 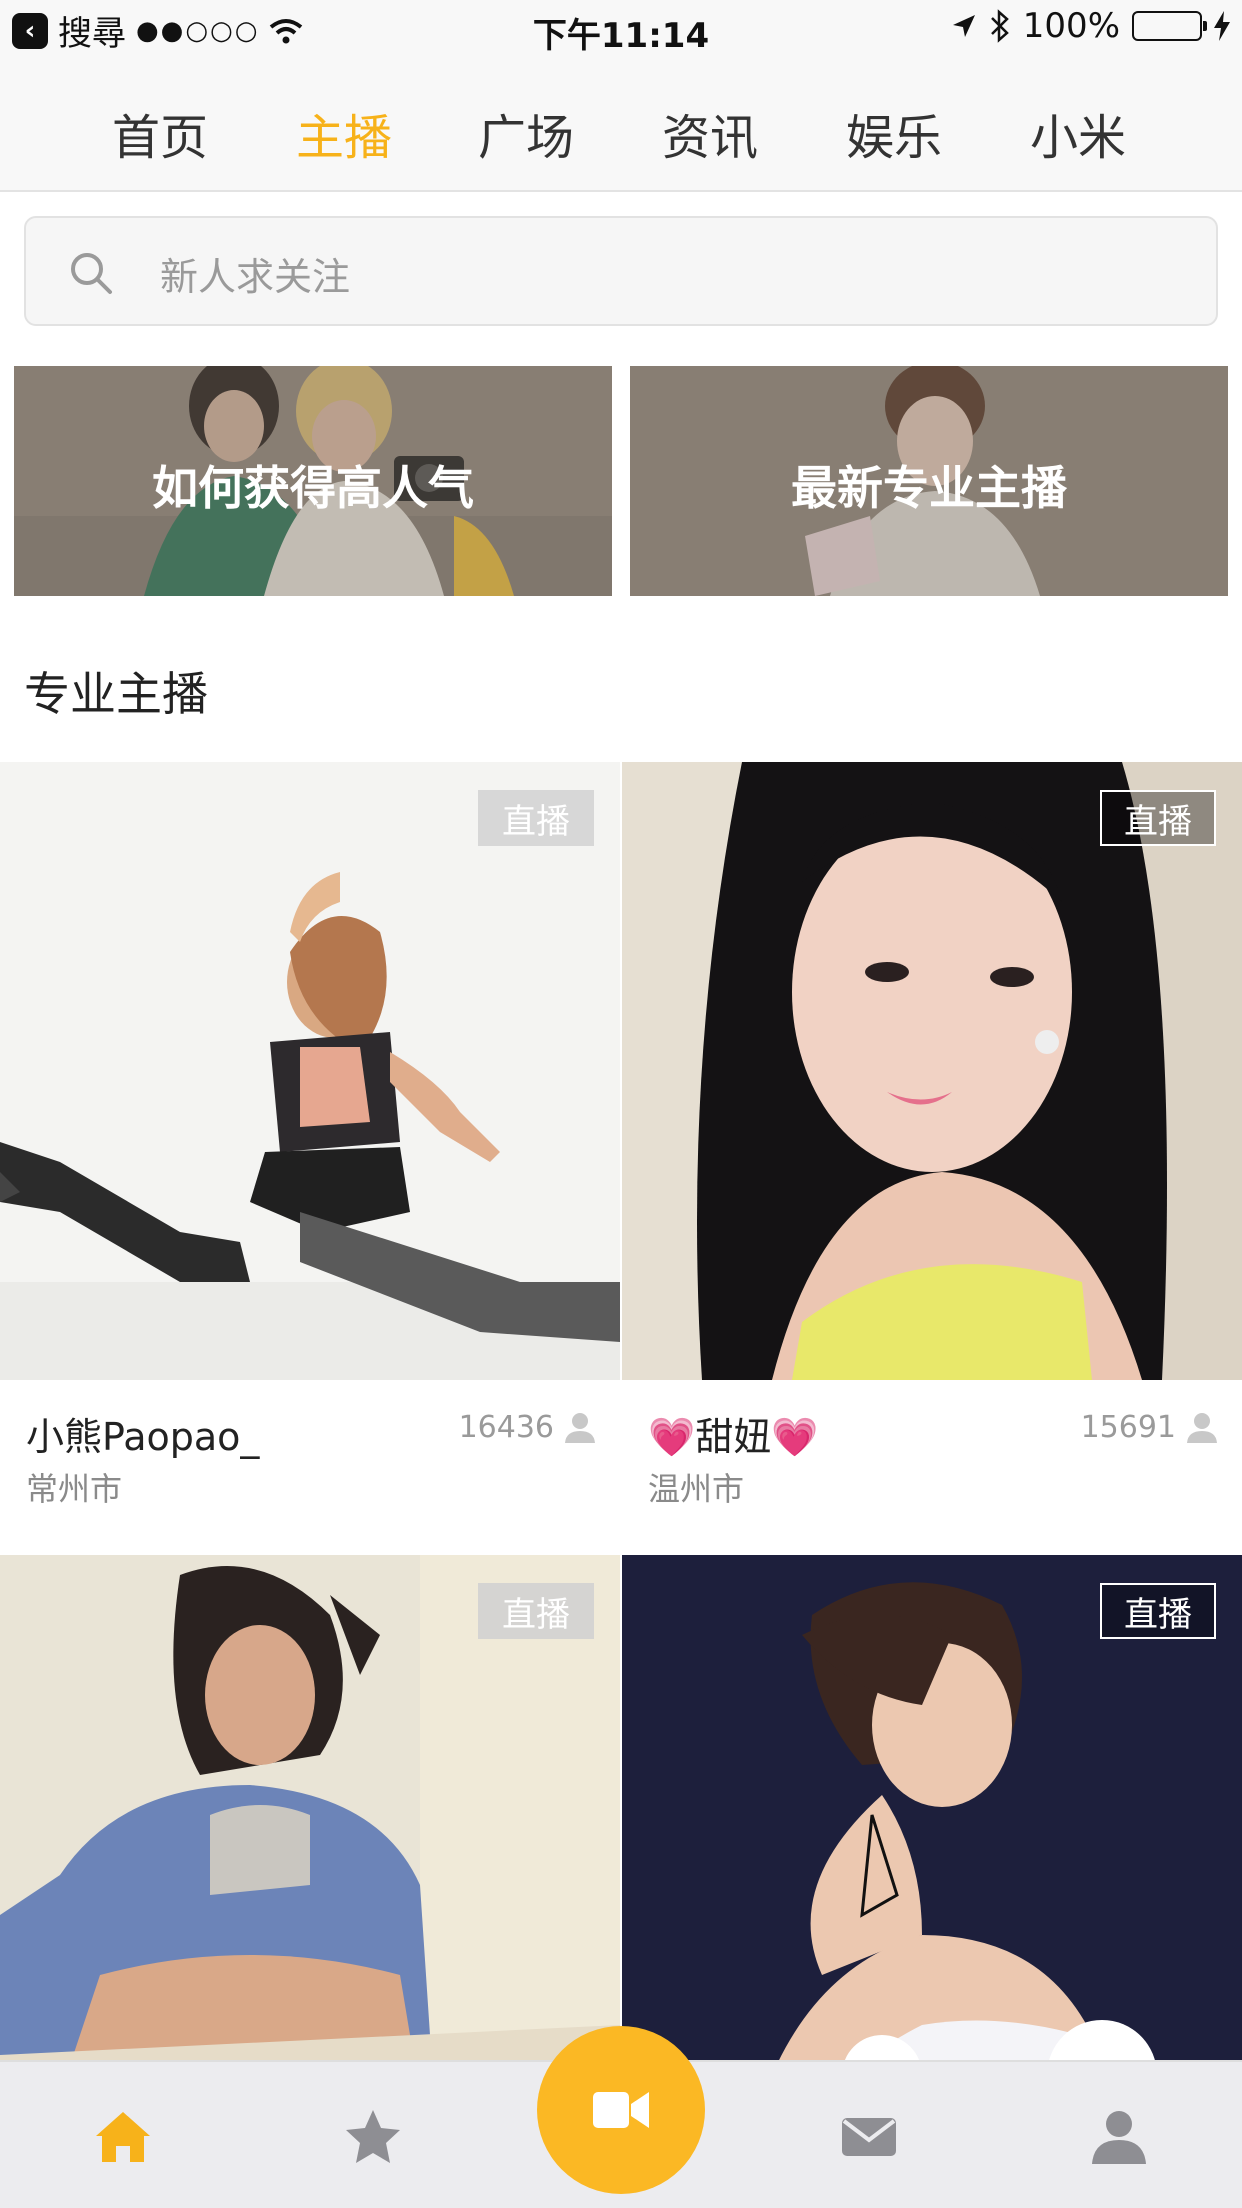 What do you see at coordinates (74, 1489) in the screenshot?
I see `anchor-city: 常州市` at bounding box center [74, 1489].